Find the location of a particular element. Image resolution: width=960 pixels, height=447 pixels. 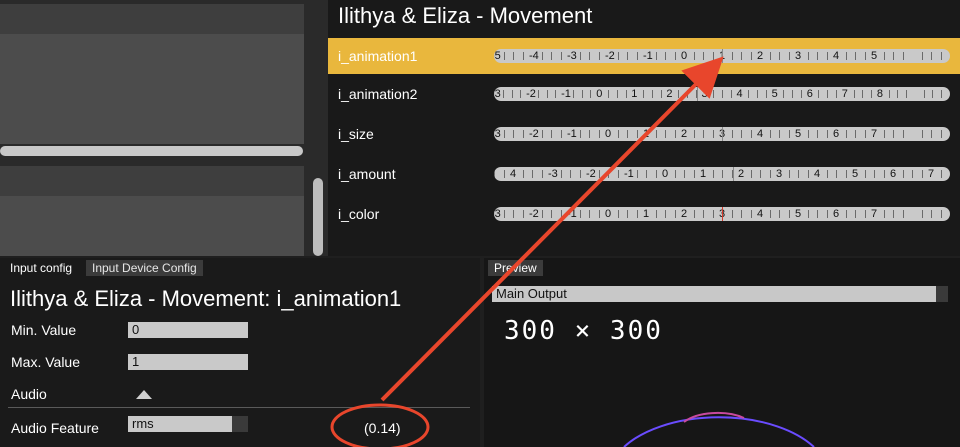

param-row-i_amount: i_amount 4 -3 -2 -1 0 1 2 3 4 5 6 7 is located at coordinates (644, 174).